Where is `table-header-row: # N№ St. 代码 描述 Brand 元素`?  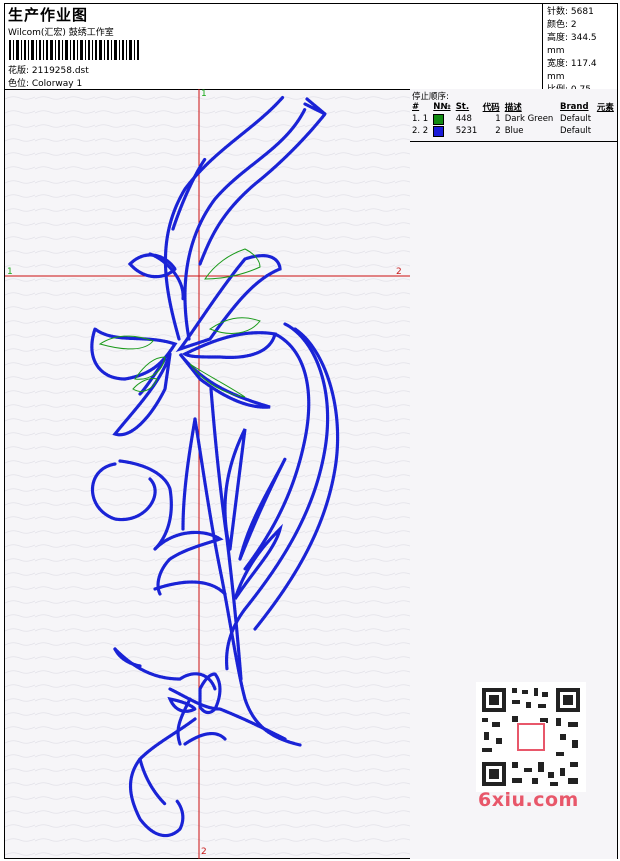 table-header-row: # N№ St. 代码 描述 Brand 元素 is located at coordinates (513, 107).